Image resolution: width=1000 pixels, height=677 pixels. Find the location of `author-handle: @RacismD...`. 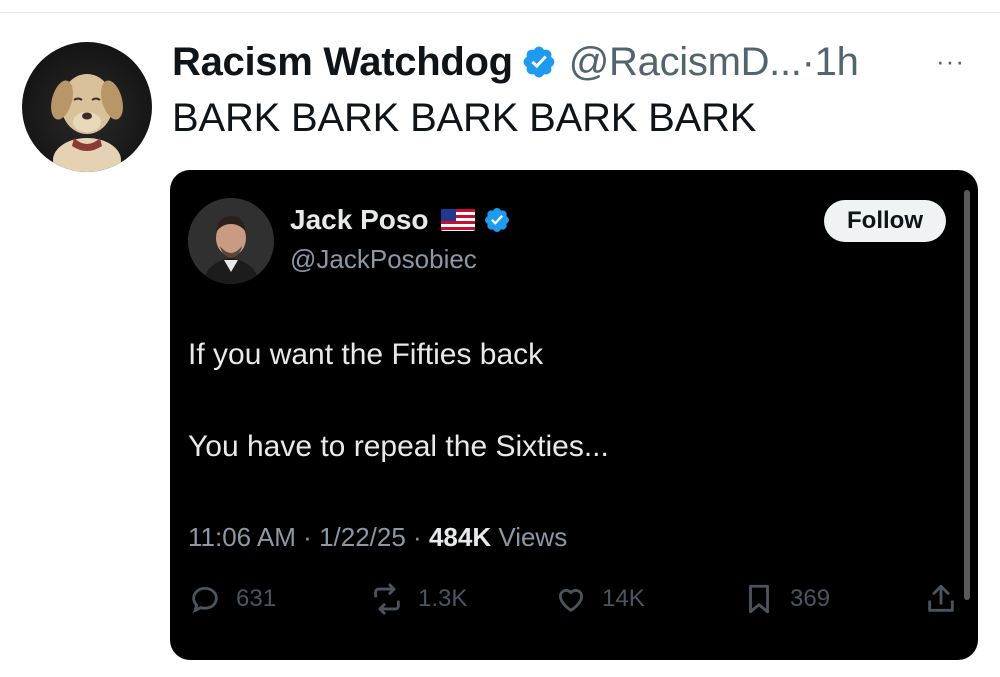

author-handle: @RacismD... is located at coordinates (685, 62).